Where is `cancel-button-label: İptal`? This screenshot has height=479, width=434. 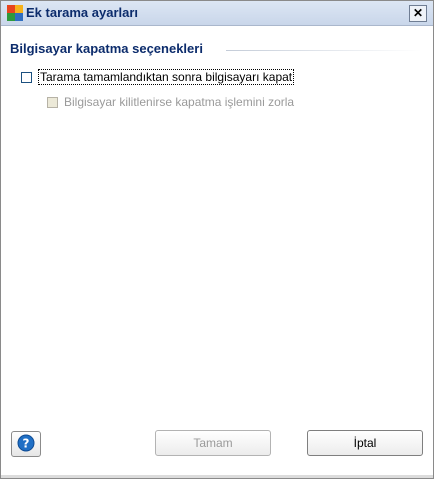 cancel-button-label: İptal is located at coordinates (365, 443).